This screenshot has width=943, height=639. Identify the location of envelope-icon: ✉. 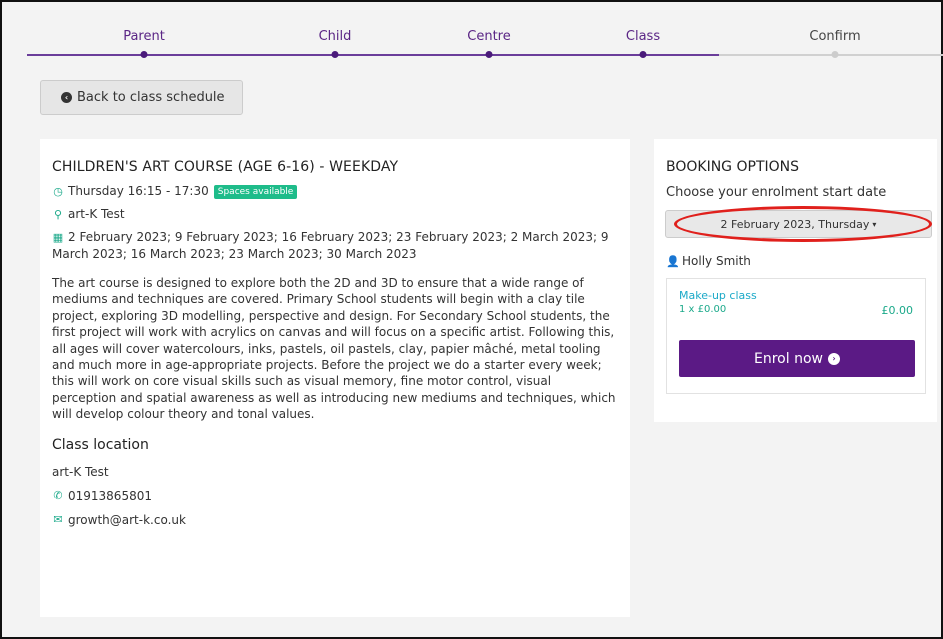
(58, 520).